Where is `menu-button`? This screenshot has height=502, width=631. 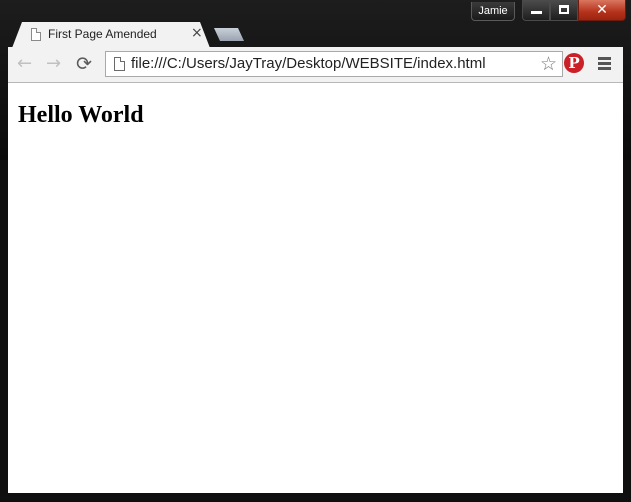 menu-button is located at coordinates (604, 64).